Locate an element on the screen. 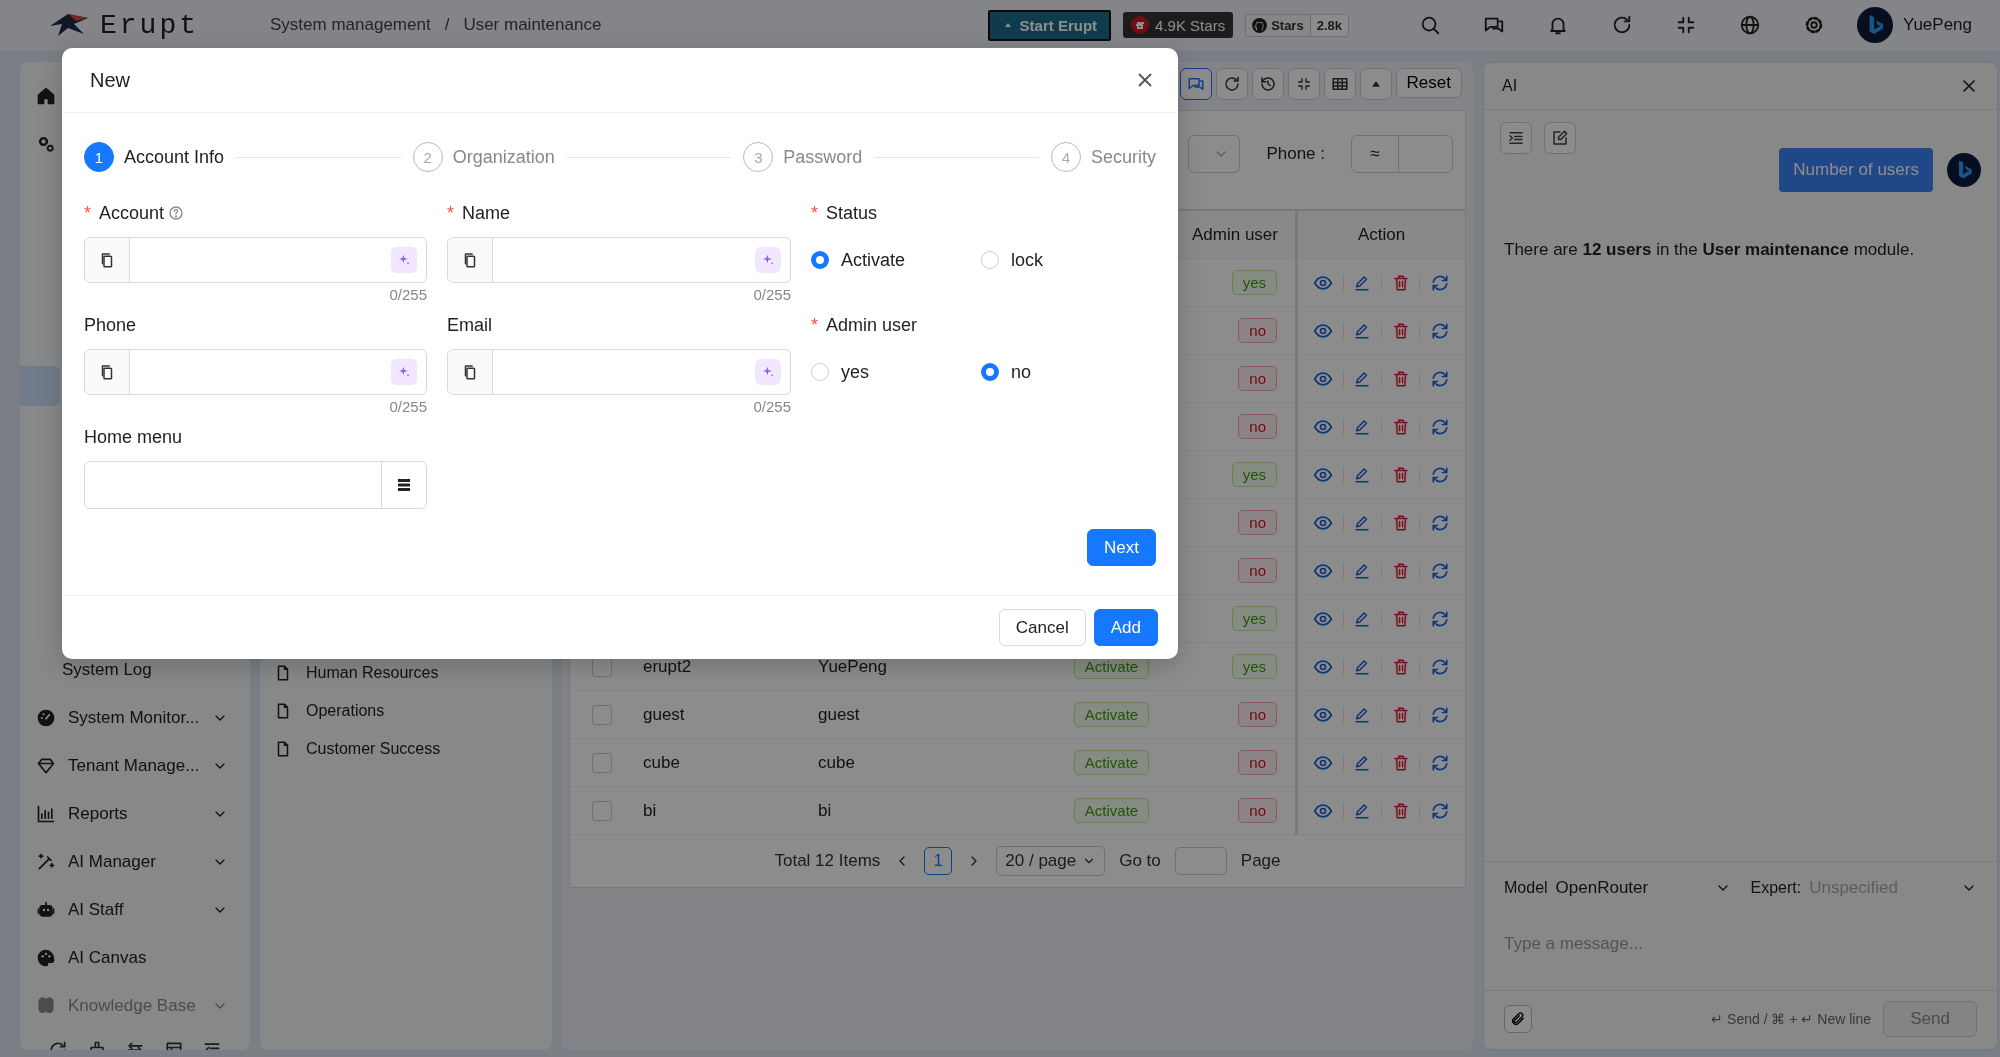 This screenshot has width=2000, height=1057. user-name: YuePeng is located at coordinates (1937, 25).